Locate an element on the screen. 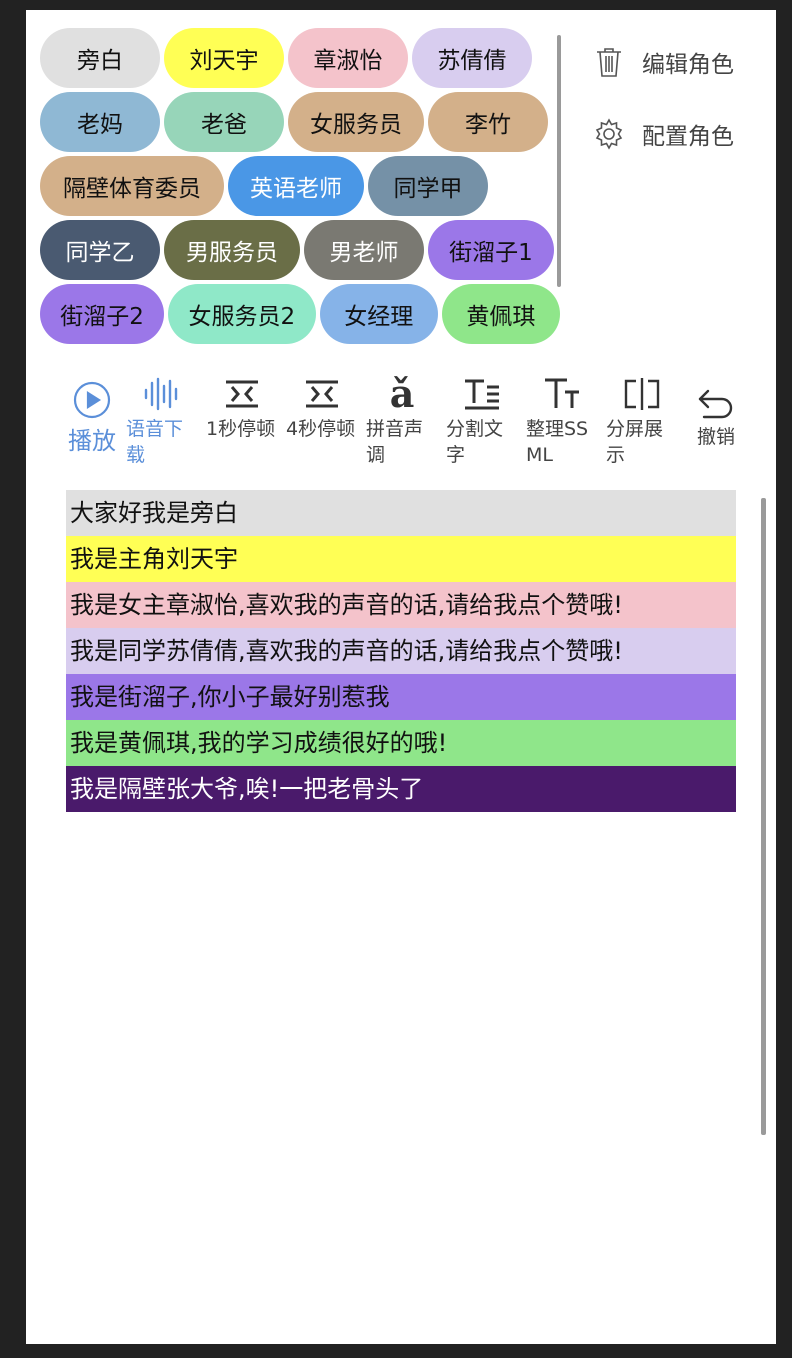  role-chip: 同学乙 is located at coordinates (100, 250).